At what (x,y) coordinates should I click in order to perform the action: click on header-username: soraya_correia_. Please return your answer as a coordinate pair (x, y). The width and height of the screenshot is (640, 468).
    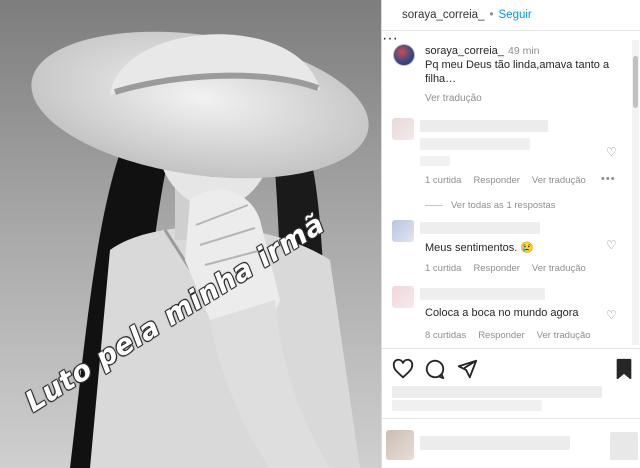
    Looking at the image, I should click on (443, 15).